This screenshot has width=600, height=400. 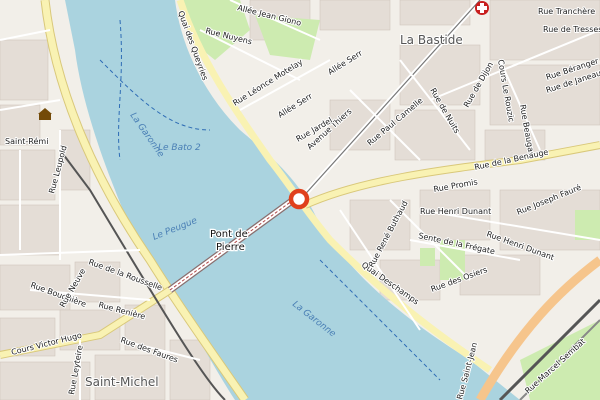 I want to click on bridge-label-line1: Pont de, so click(x=229, y=234).